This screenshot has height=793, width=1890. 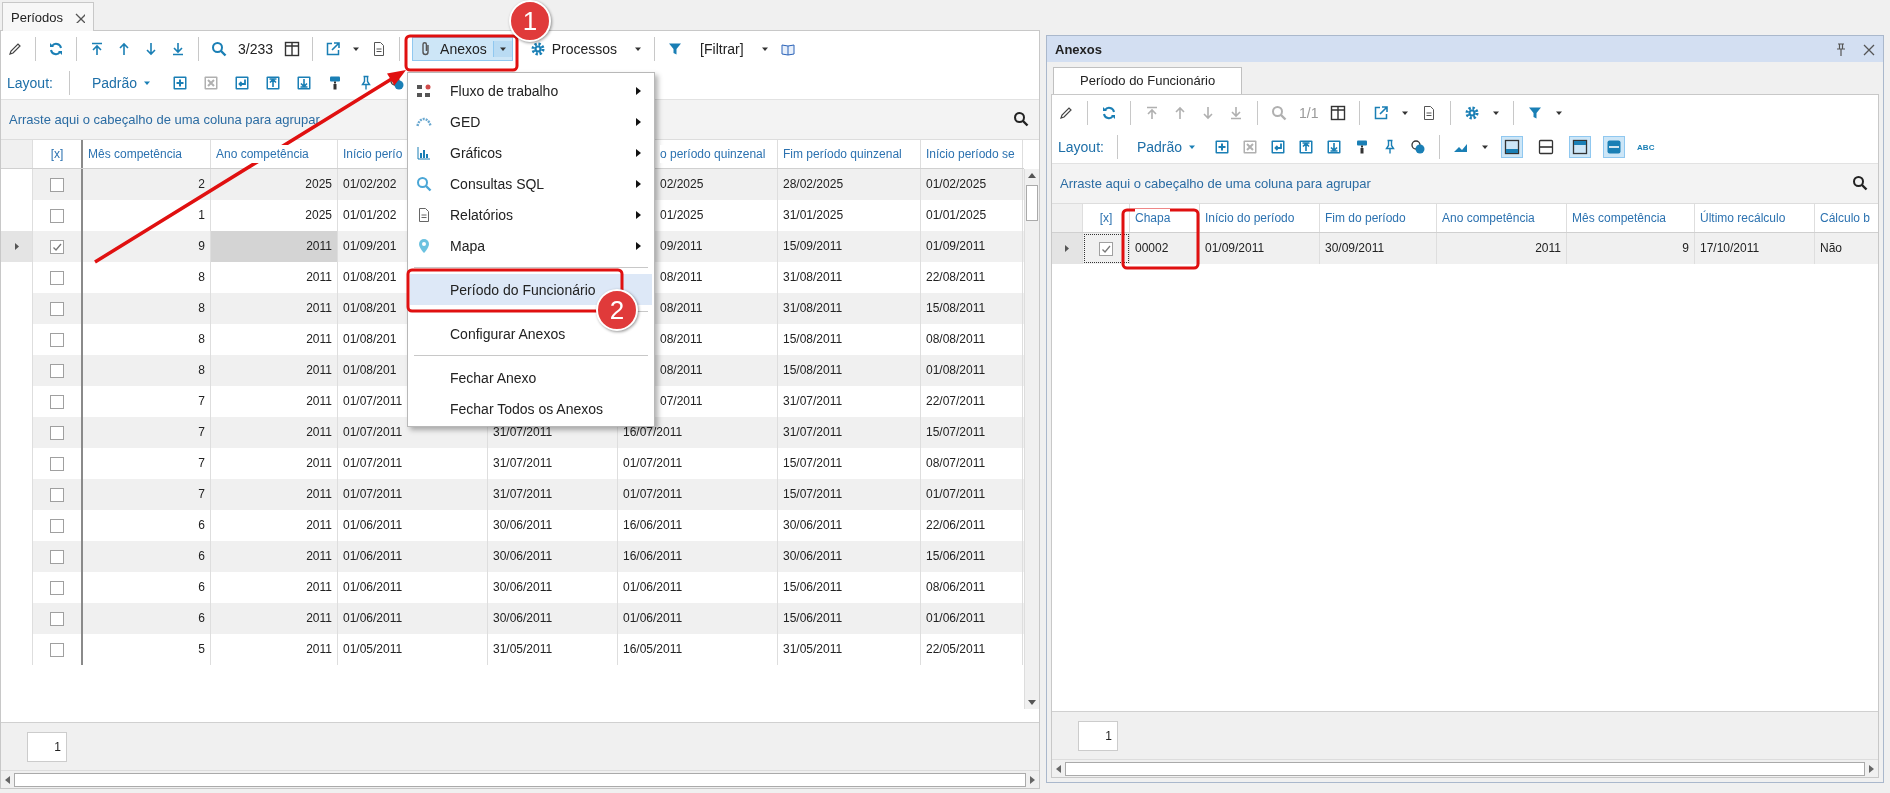 I want to click on attachments-button: Anexos, so click(x=462, y=49).